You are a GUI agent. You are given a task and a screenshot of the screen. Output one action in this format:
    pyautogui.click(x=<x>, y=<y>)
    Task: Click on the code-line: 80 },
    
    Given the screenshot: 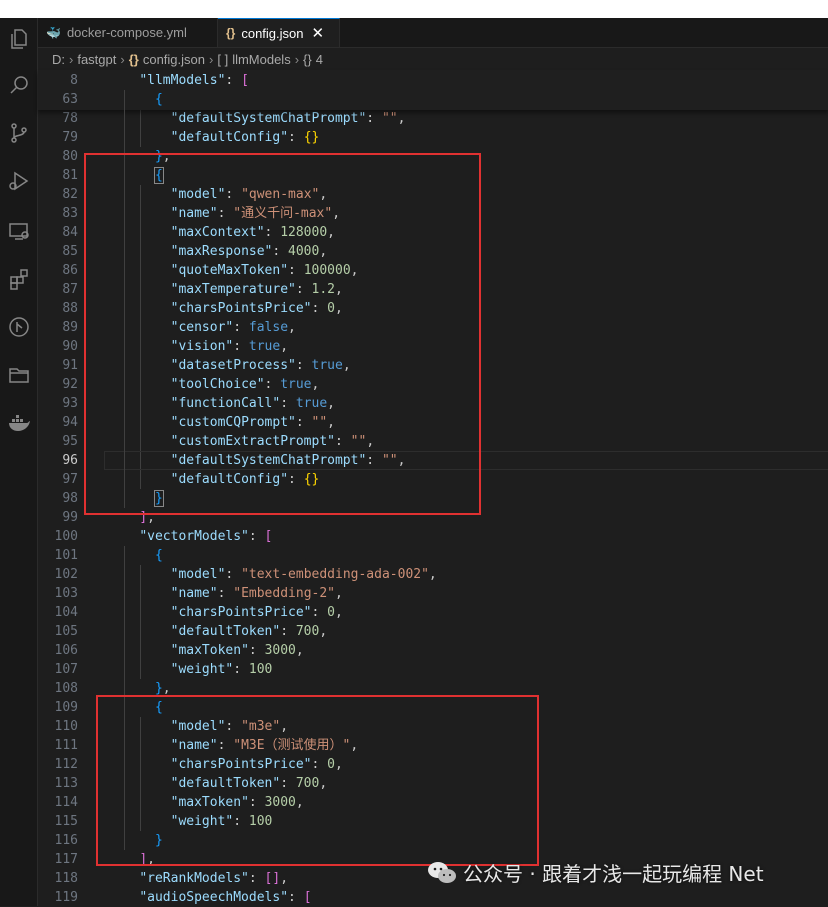 What is the action you would take?
    pyautogui.click(x=433, y=156)
    